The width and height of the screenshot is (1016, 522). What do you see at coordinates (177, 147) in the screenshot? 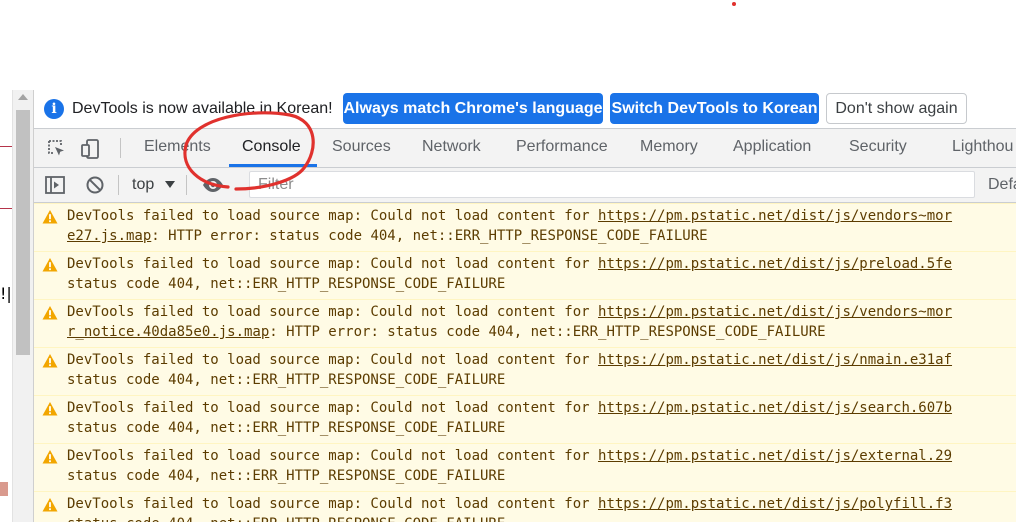
I see `tab-elements: Elements` at bounding box center [177, 147].